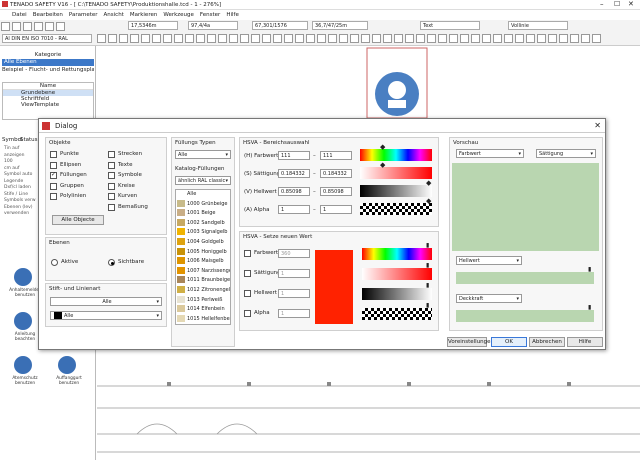  What do you see at coordinates (280, 25) in the screenshot?
I see `coord-field-3: 67,301/1576` at bounding box center [280, 25].